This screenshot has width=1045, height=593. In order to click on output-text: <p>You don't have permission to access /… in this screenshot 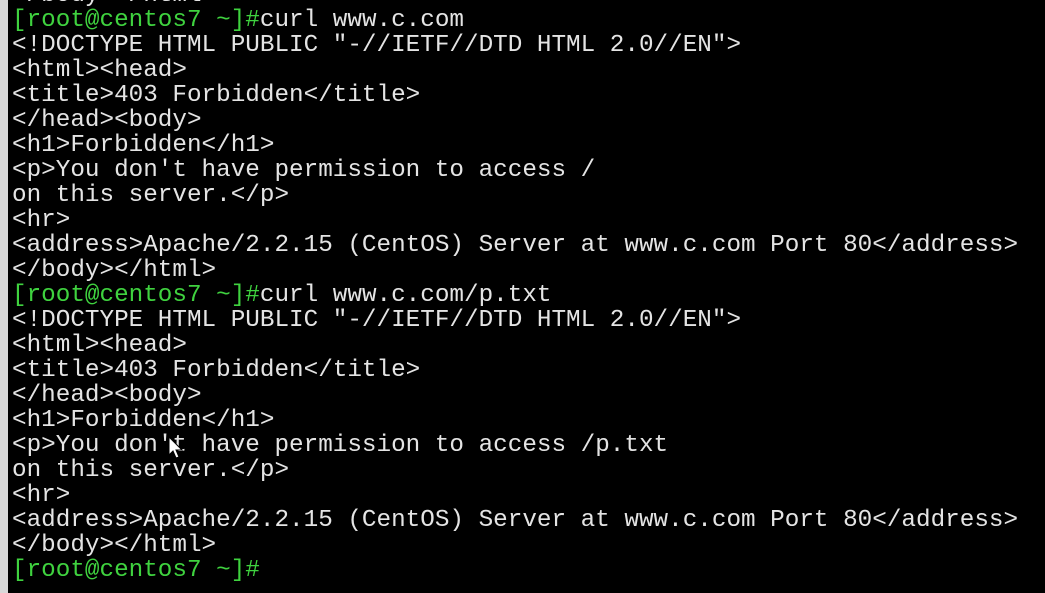, I will do `click(340, 445)`.